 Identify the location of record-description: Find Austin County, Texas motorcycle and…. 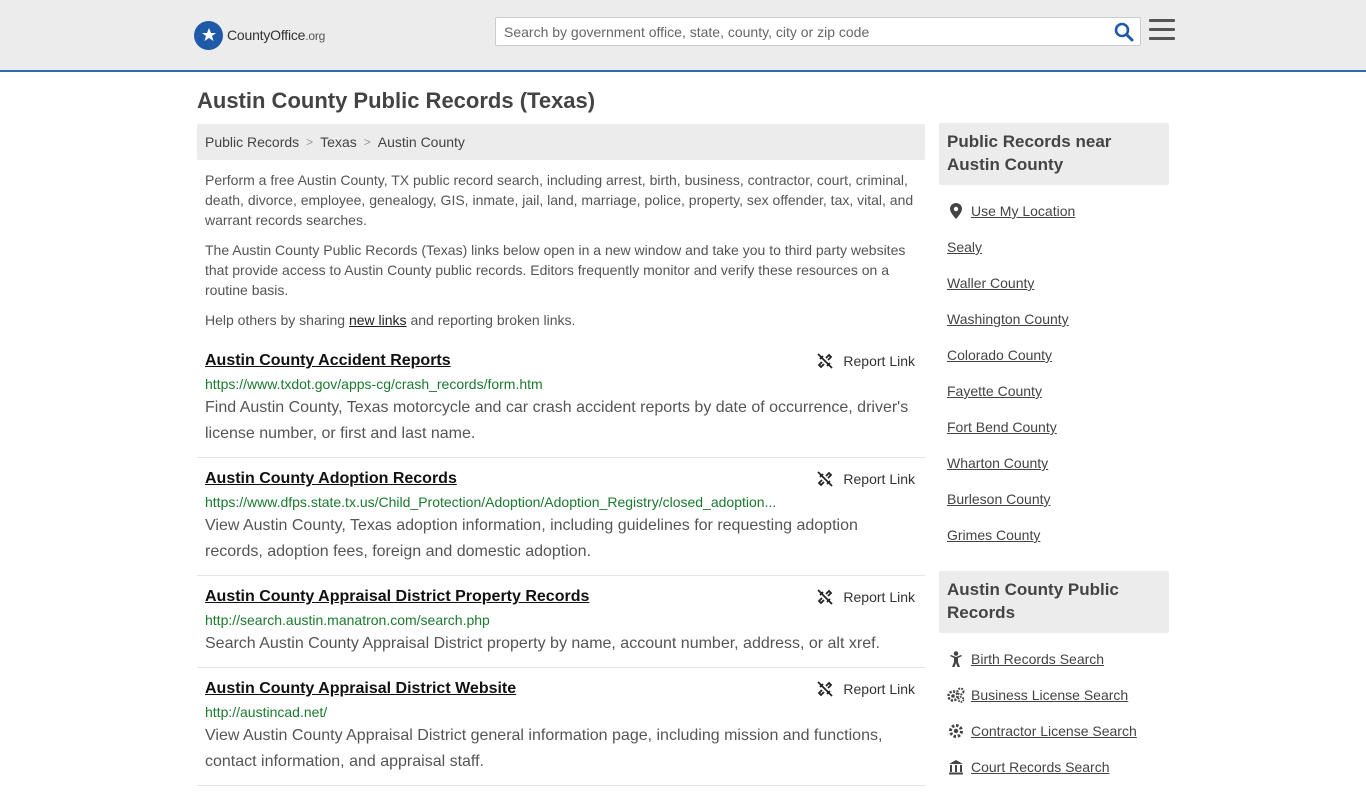
(557, 420).